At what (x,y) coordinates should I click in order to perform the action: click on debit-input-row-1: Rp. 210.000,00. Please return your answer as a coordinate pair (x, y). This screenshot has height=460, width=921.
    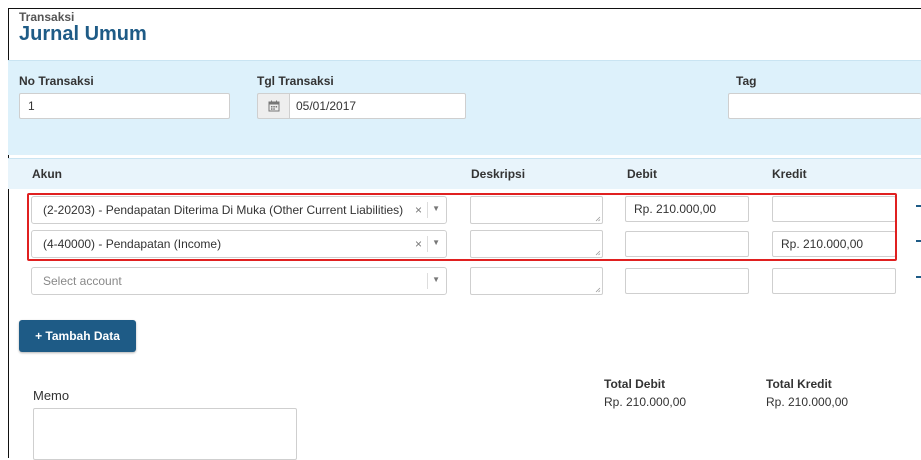
    Looking at the image, I should click on (687, 209).